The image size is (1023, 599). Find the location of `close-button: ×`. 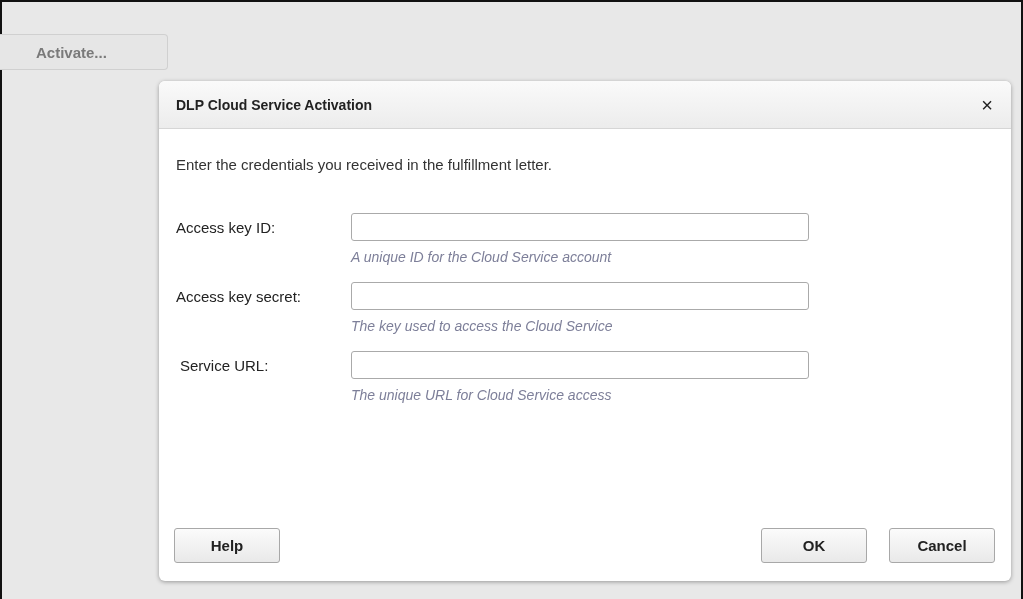

close-button: × is located at coordinates (987, 104).